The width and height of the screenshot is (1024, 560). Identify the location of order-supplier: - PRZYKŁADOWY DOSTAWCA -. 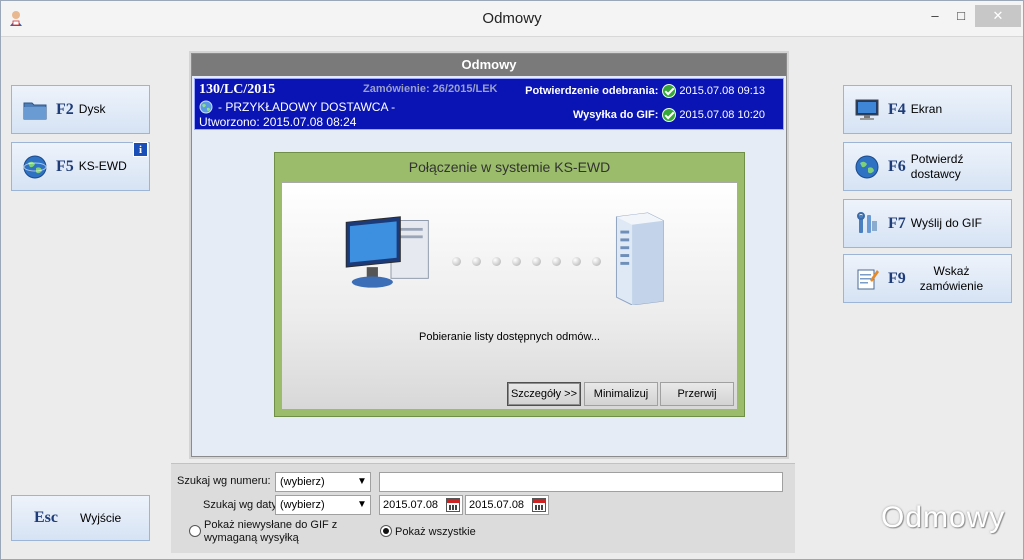
(297, 107).